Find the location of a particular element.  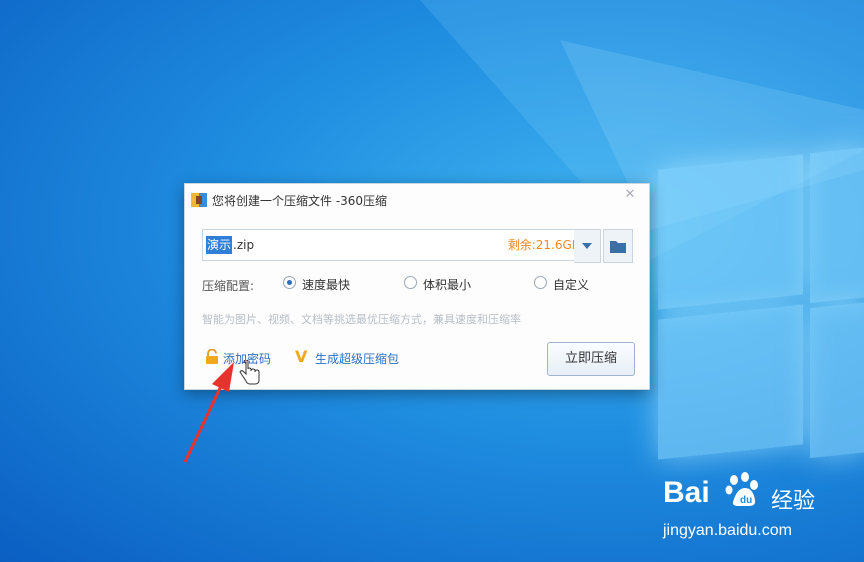

option-smallest-label: 体积最小 is located at coordinates (447, 285).